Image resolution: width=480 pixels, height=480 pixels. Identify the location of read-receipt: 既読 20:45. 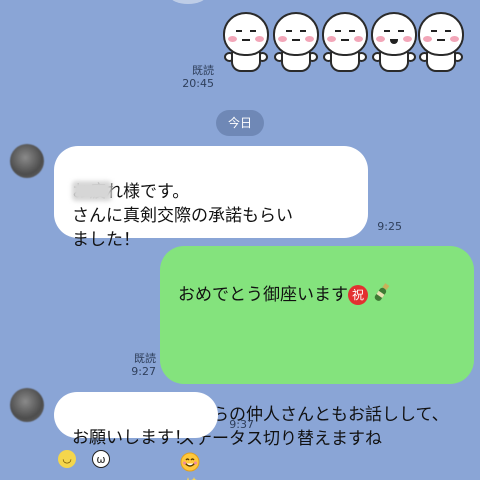
(191, 77).